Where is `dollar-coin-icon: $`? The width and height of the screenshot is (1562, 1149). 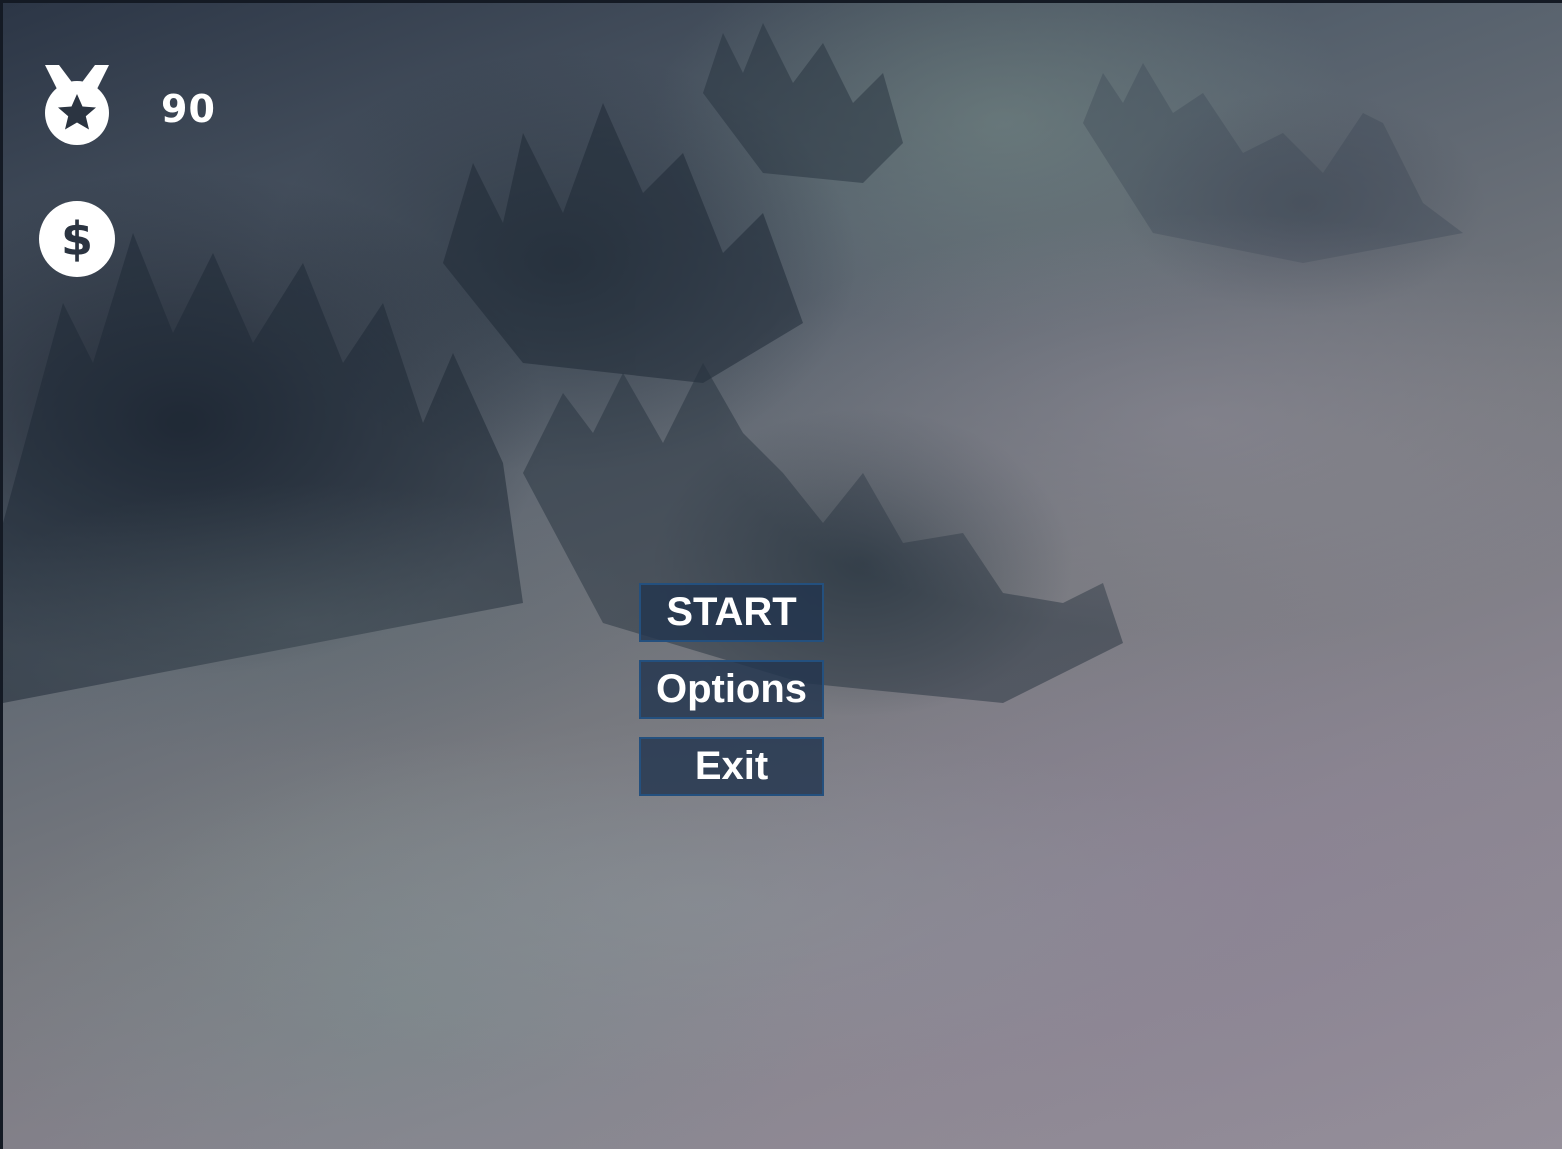
dollar-coin-icon: $ is located at coordinates (77, 241).